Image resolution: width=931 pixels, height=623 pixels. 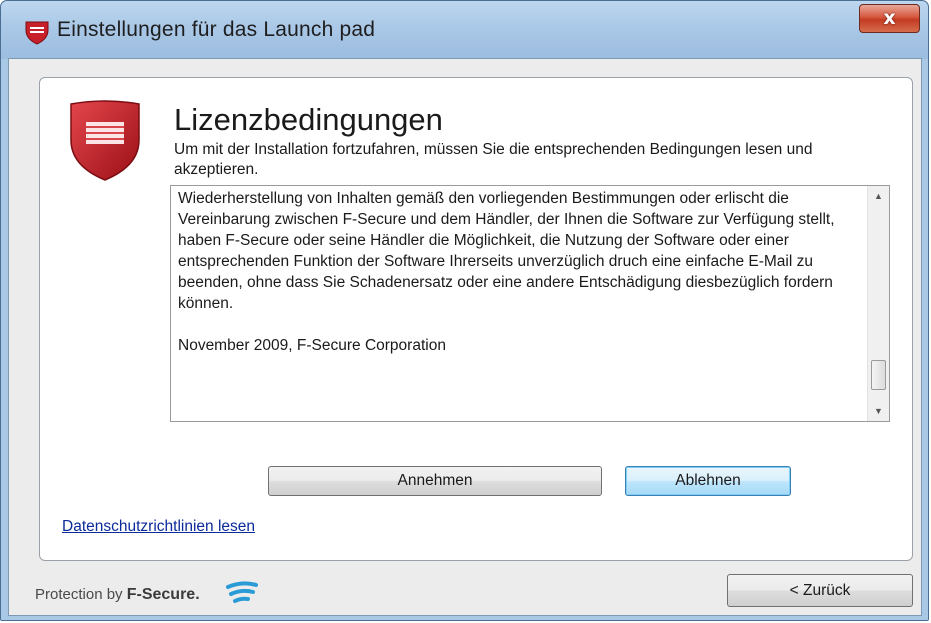 I want to click on brand-prefix: Protection by, so click(x=79, y=594).